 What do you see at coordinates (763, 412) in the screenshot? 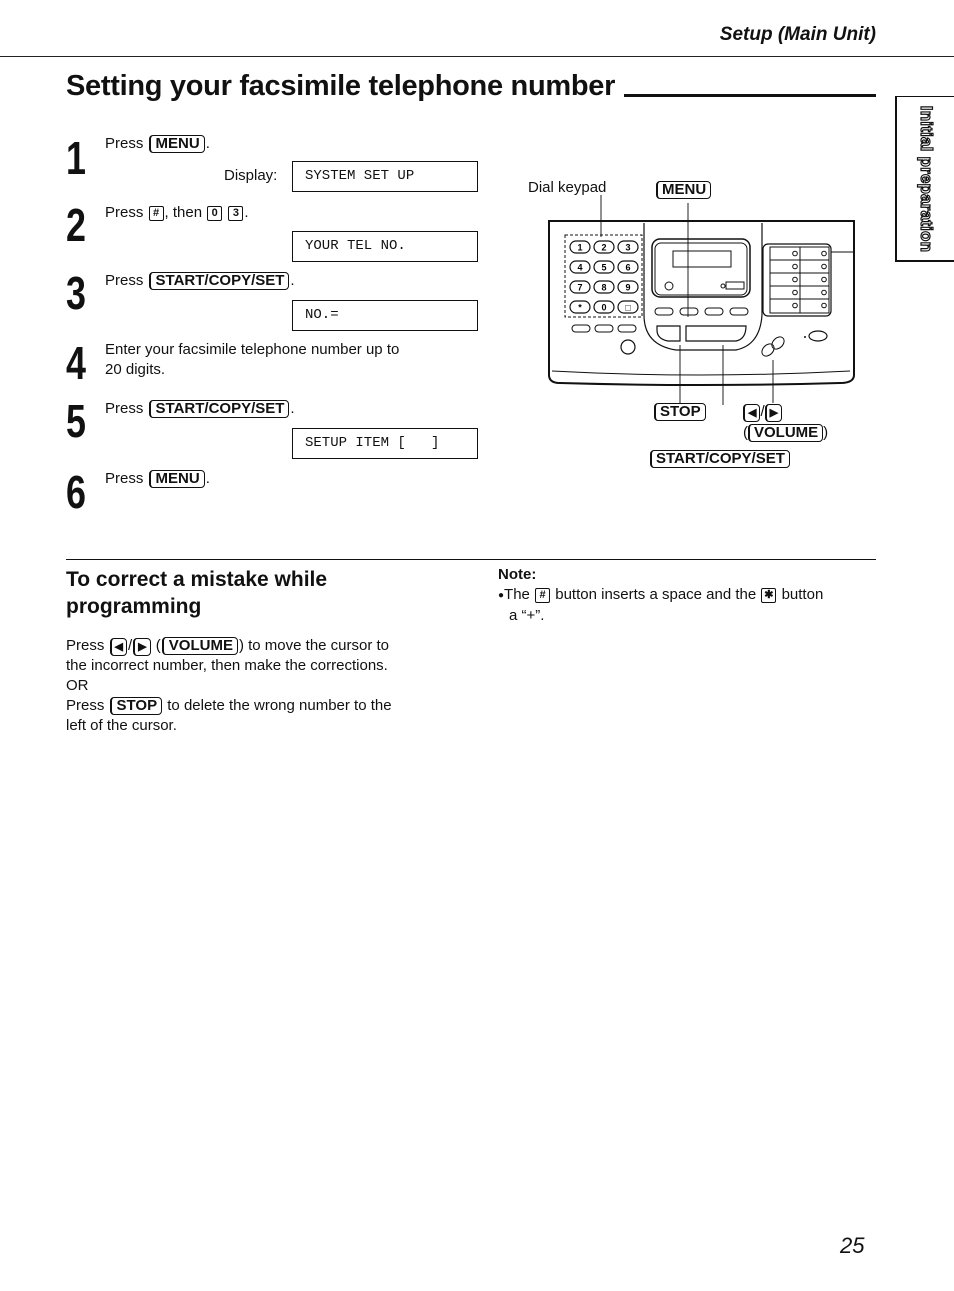
I see `arrow-keys-callout: ◀ / ▶` at bounding box center [763, 412].